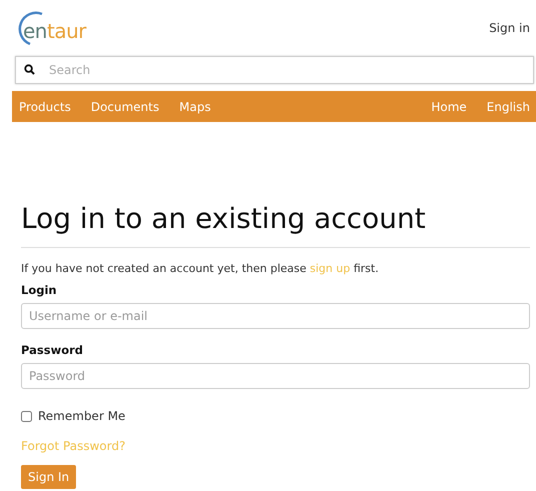 This screenshot has height=491, width=536. Describe the element at coordinates (125, 107) in the screenshot. I see `nav-link: Documents` at that location.